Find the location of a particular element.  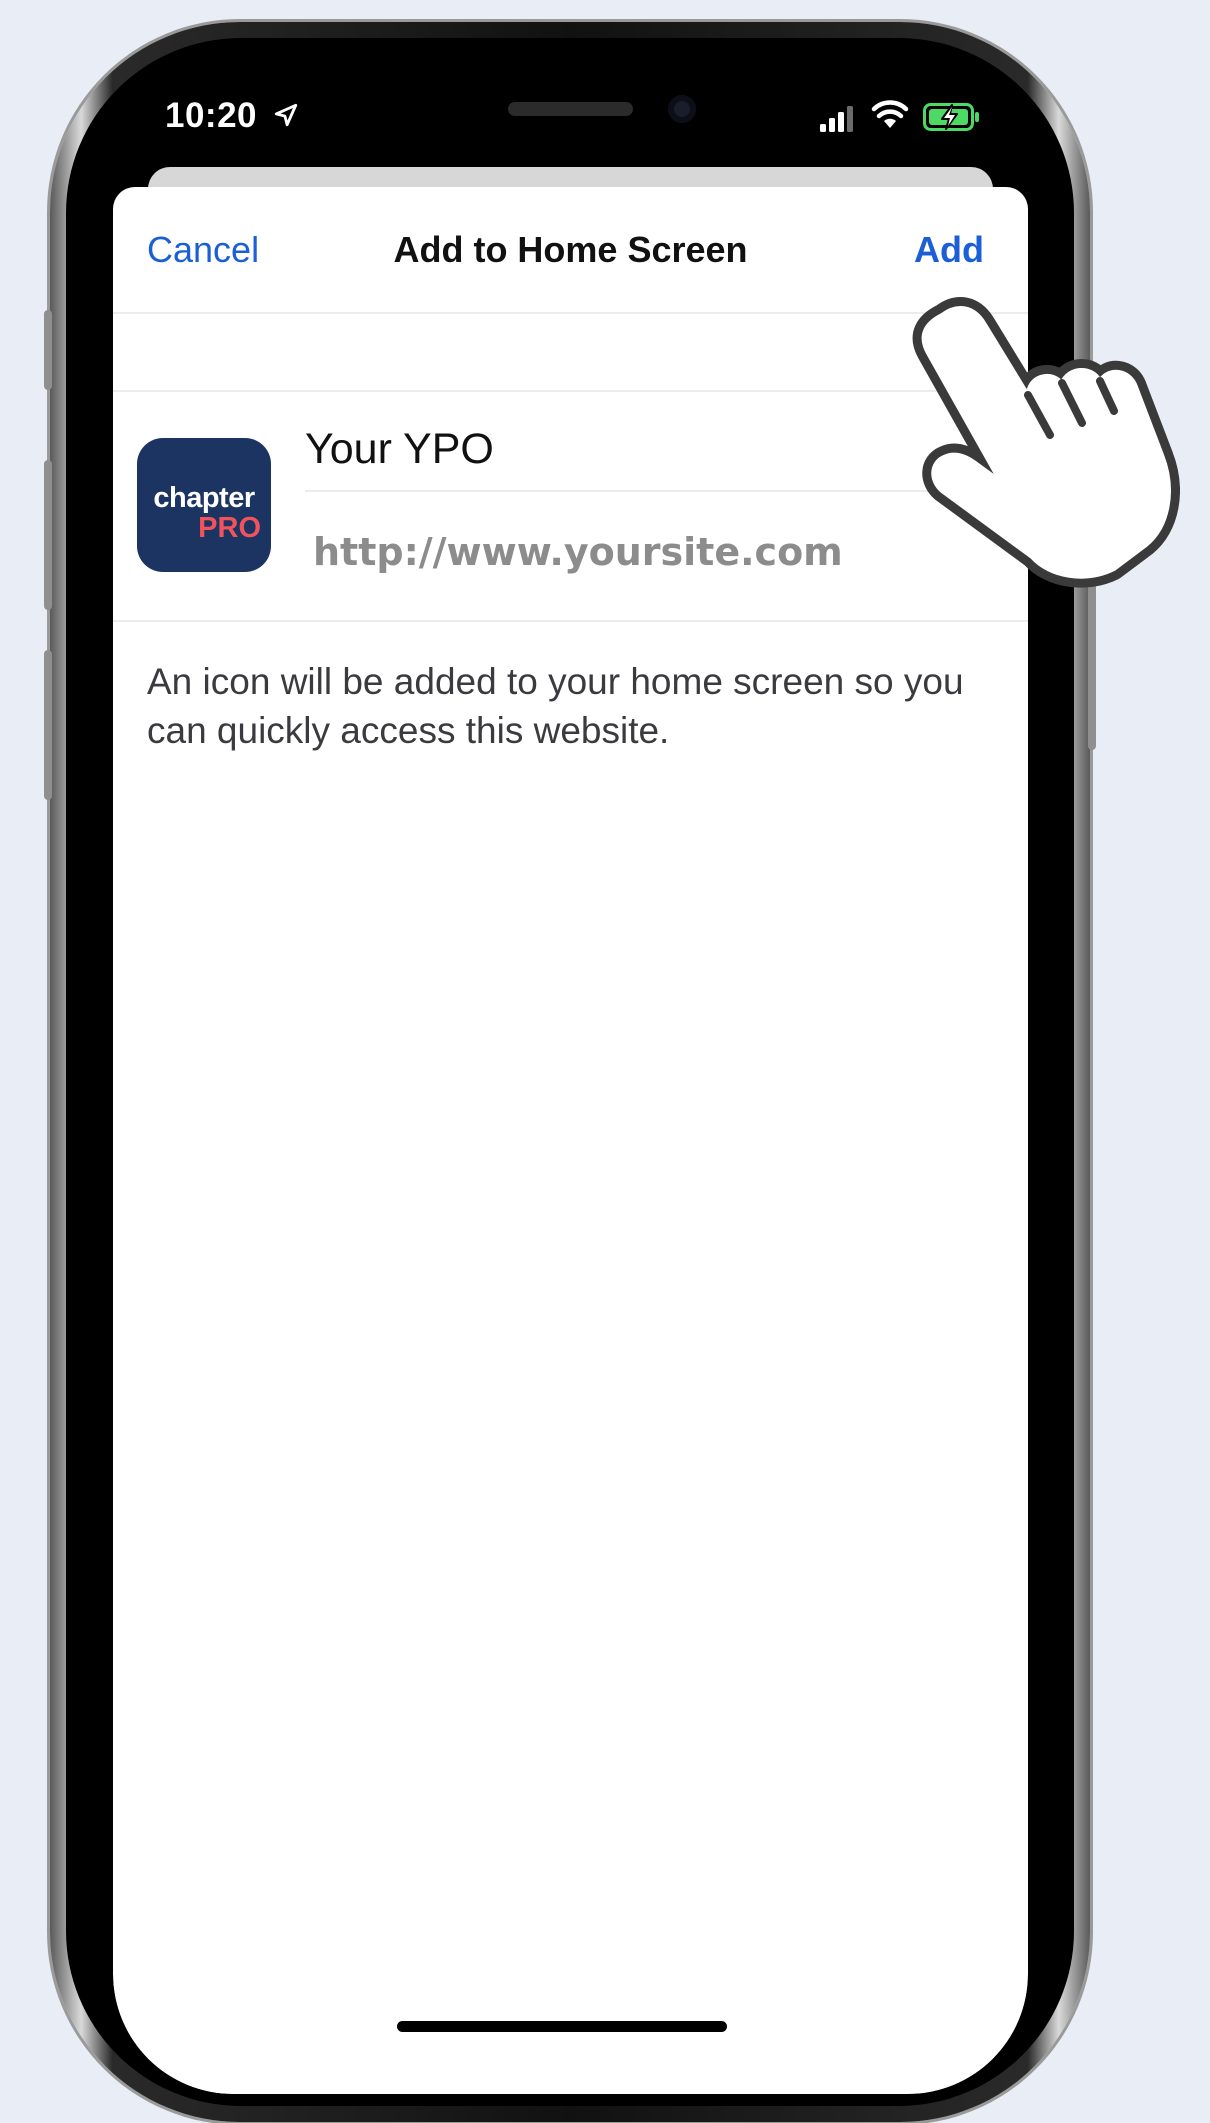

app-icon-text-top: chapter is located at coordinates (204, 498).